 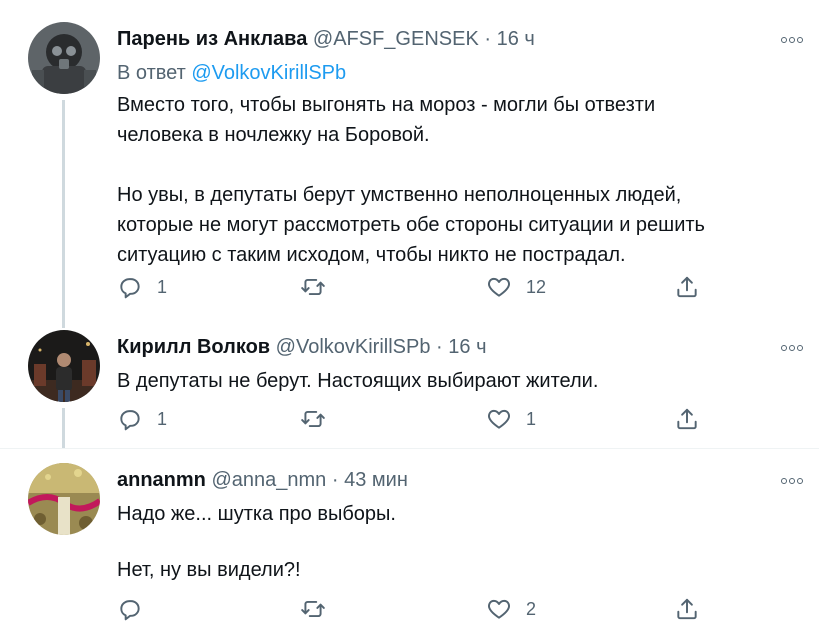 What do you see at coordinates (511, 419) in the screenshot?
I see `like-button: 1` at bounding box center [511, 419].